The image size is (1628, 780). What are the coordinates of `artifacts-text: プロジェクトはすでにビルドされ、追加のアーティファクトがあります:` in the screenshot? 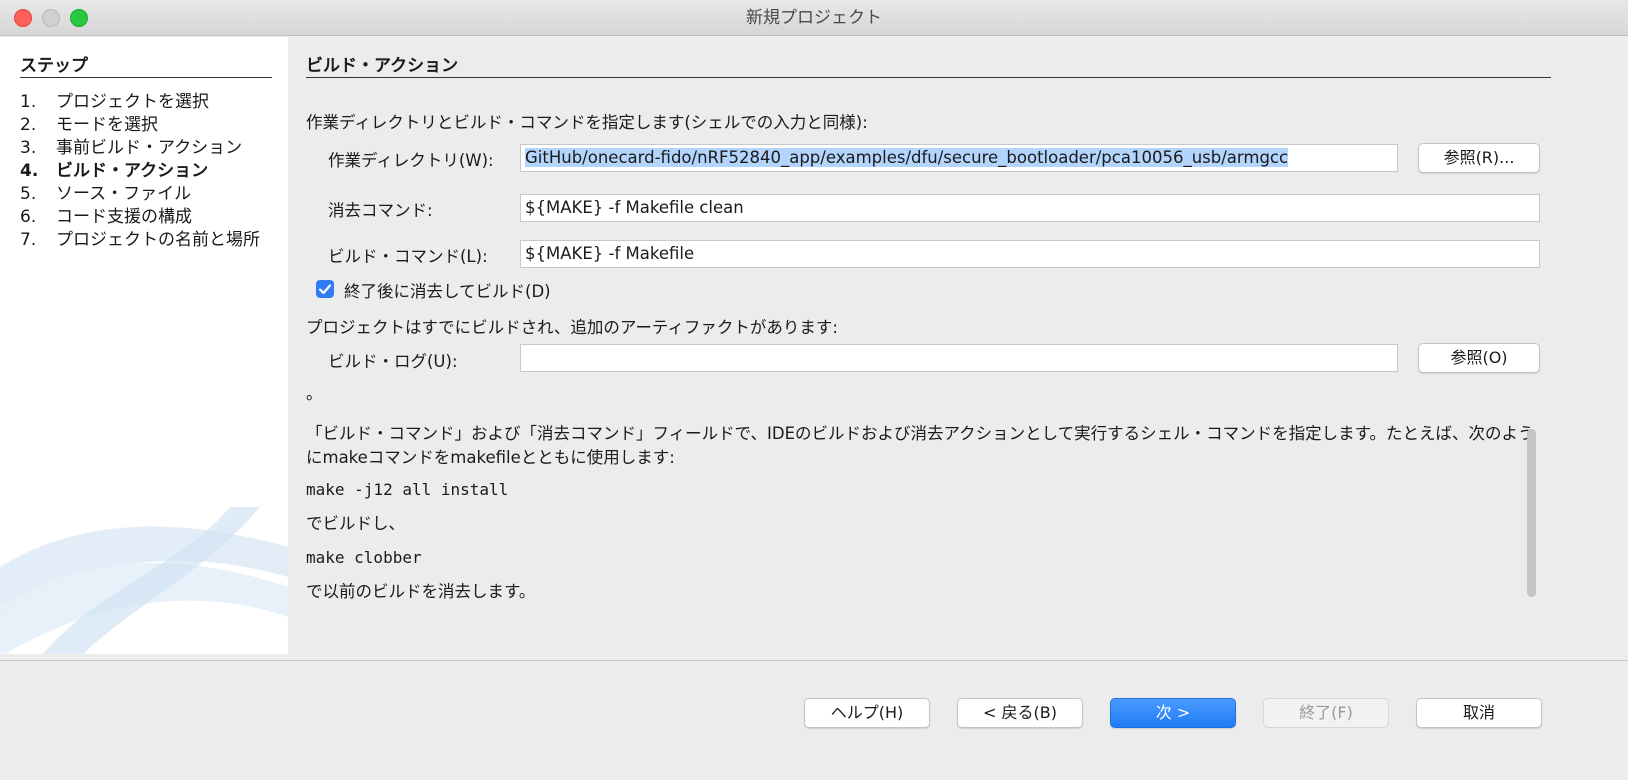 It's located at (572, 327).